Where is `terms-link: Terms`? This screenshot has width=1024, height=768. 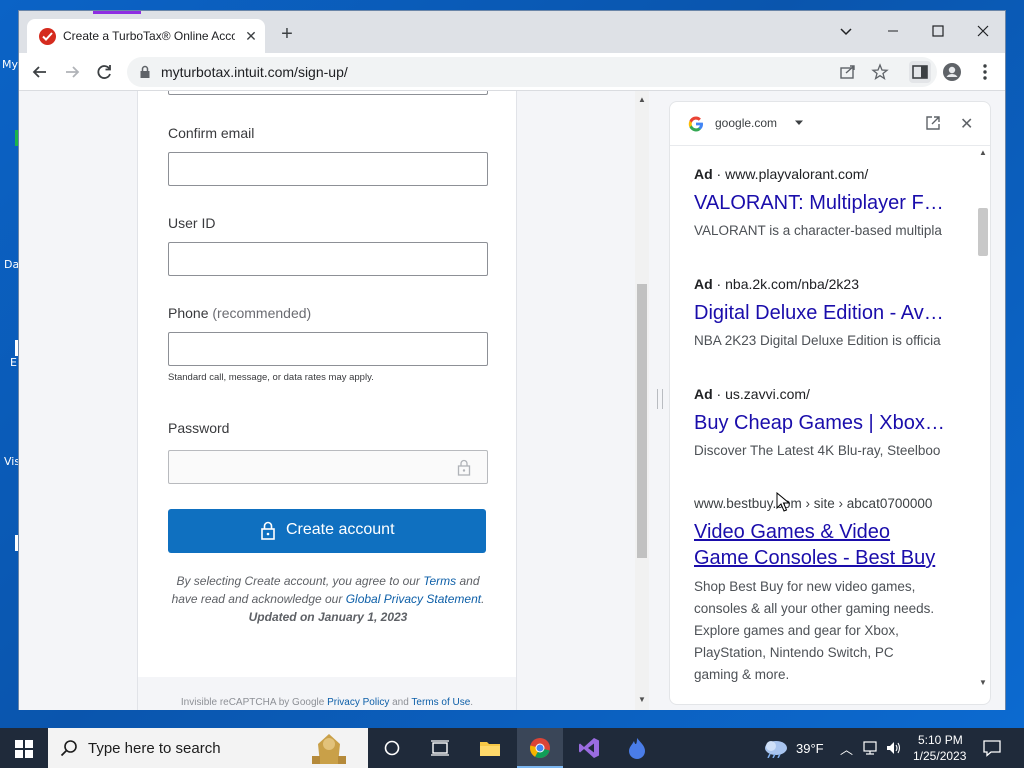 terms-link: Terms is located at coordinates (439, 581).